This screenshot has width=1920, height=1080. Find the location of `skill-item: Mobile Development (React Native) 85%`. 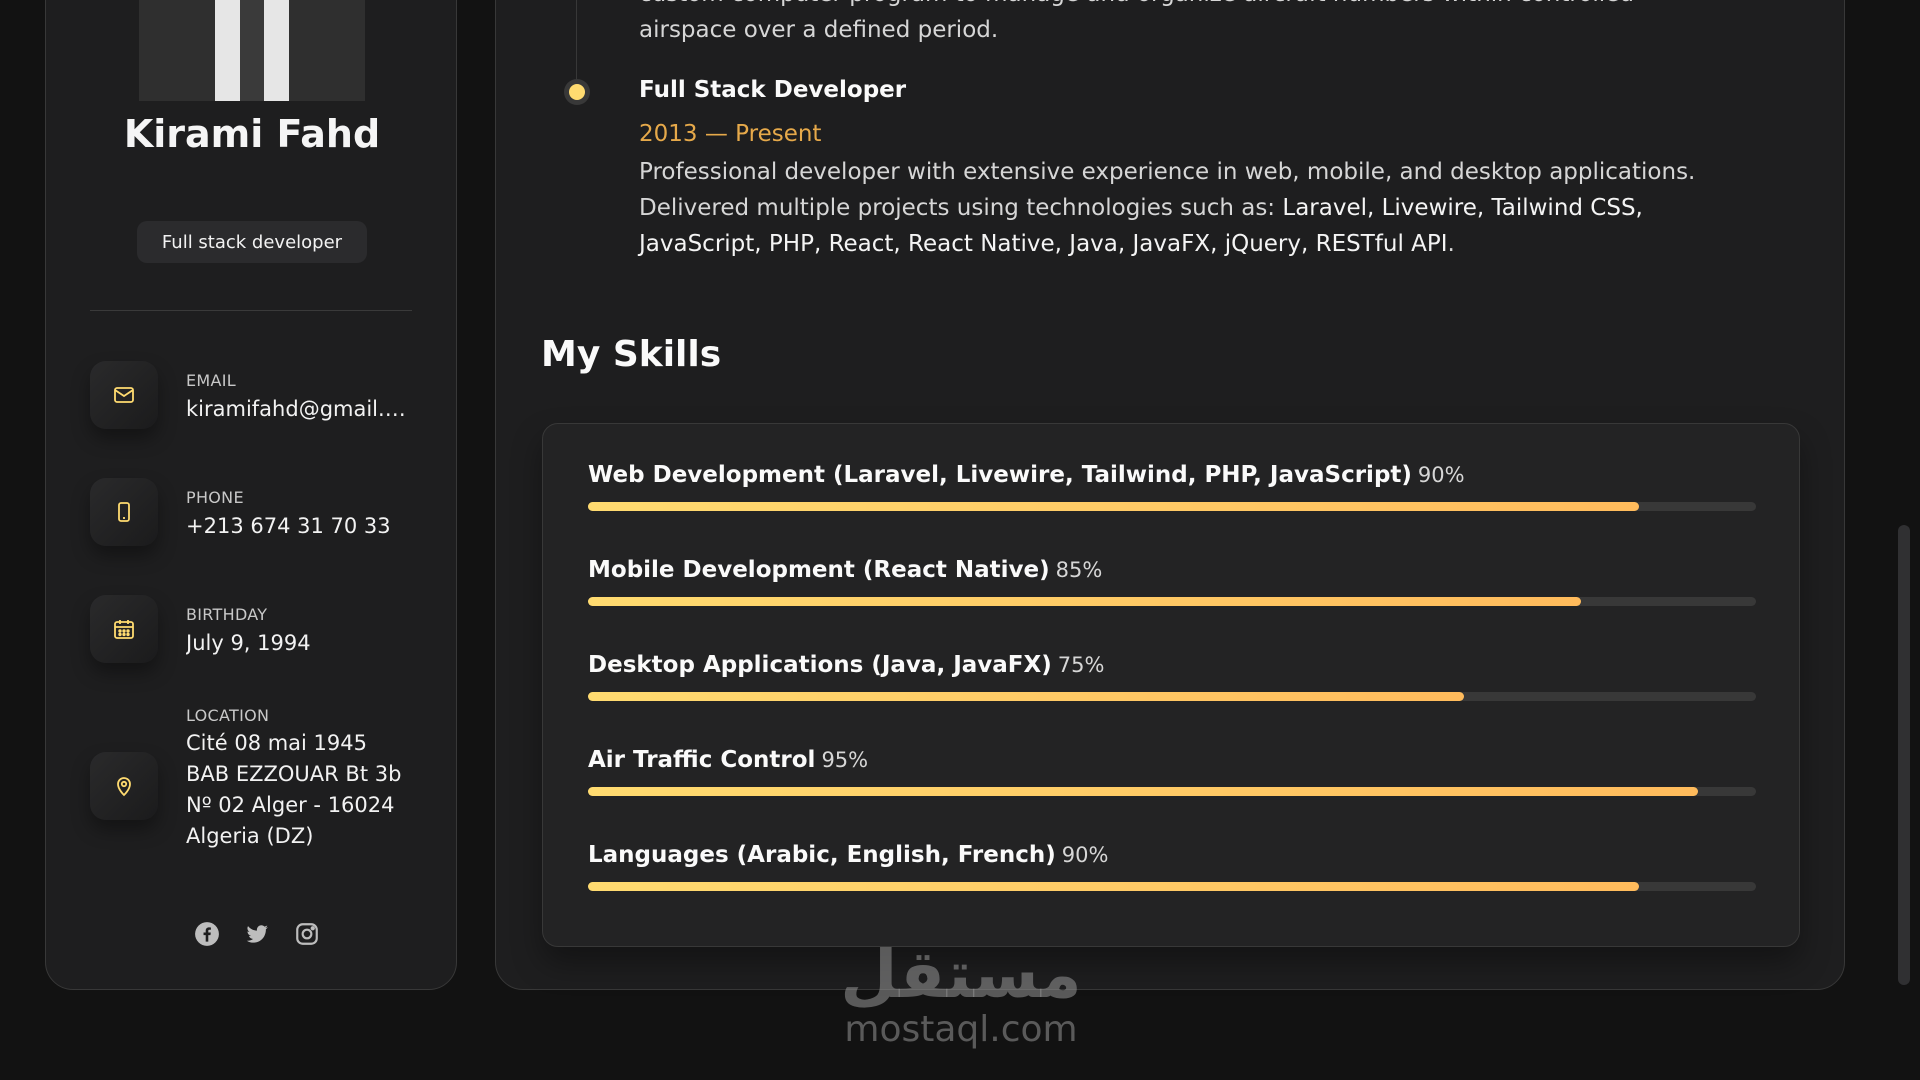

skill-item: Mobile Development (React Native) 85% is located at coordinates (1172, 581).